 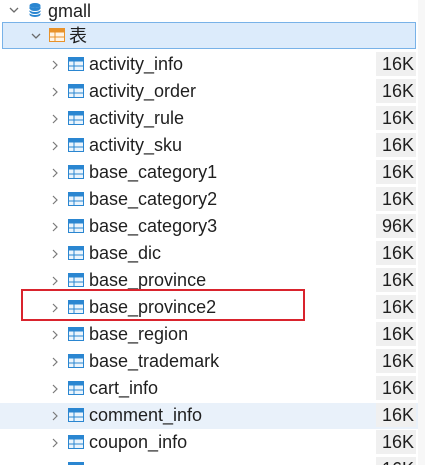 I want to click on database-name: gmall, so click(x=70, y=11).